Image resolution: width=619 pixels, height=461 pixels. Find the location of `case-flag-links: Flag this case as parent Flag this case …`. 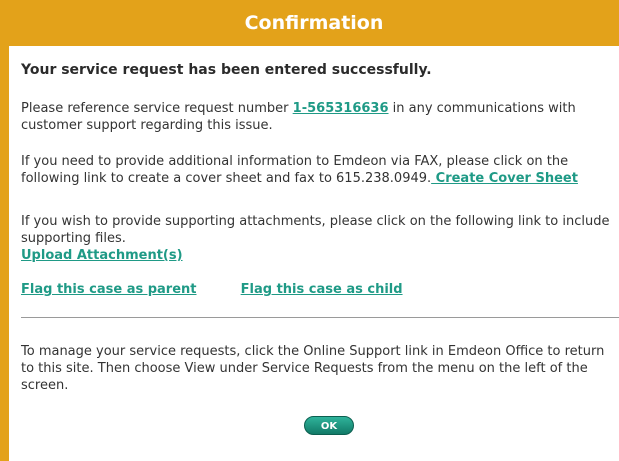

case-flag-links: Flag this case as parent Flag this case … is located at coordinates (232, 289).